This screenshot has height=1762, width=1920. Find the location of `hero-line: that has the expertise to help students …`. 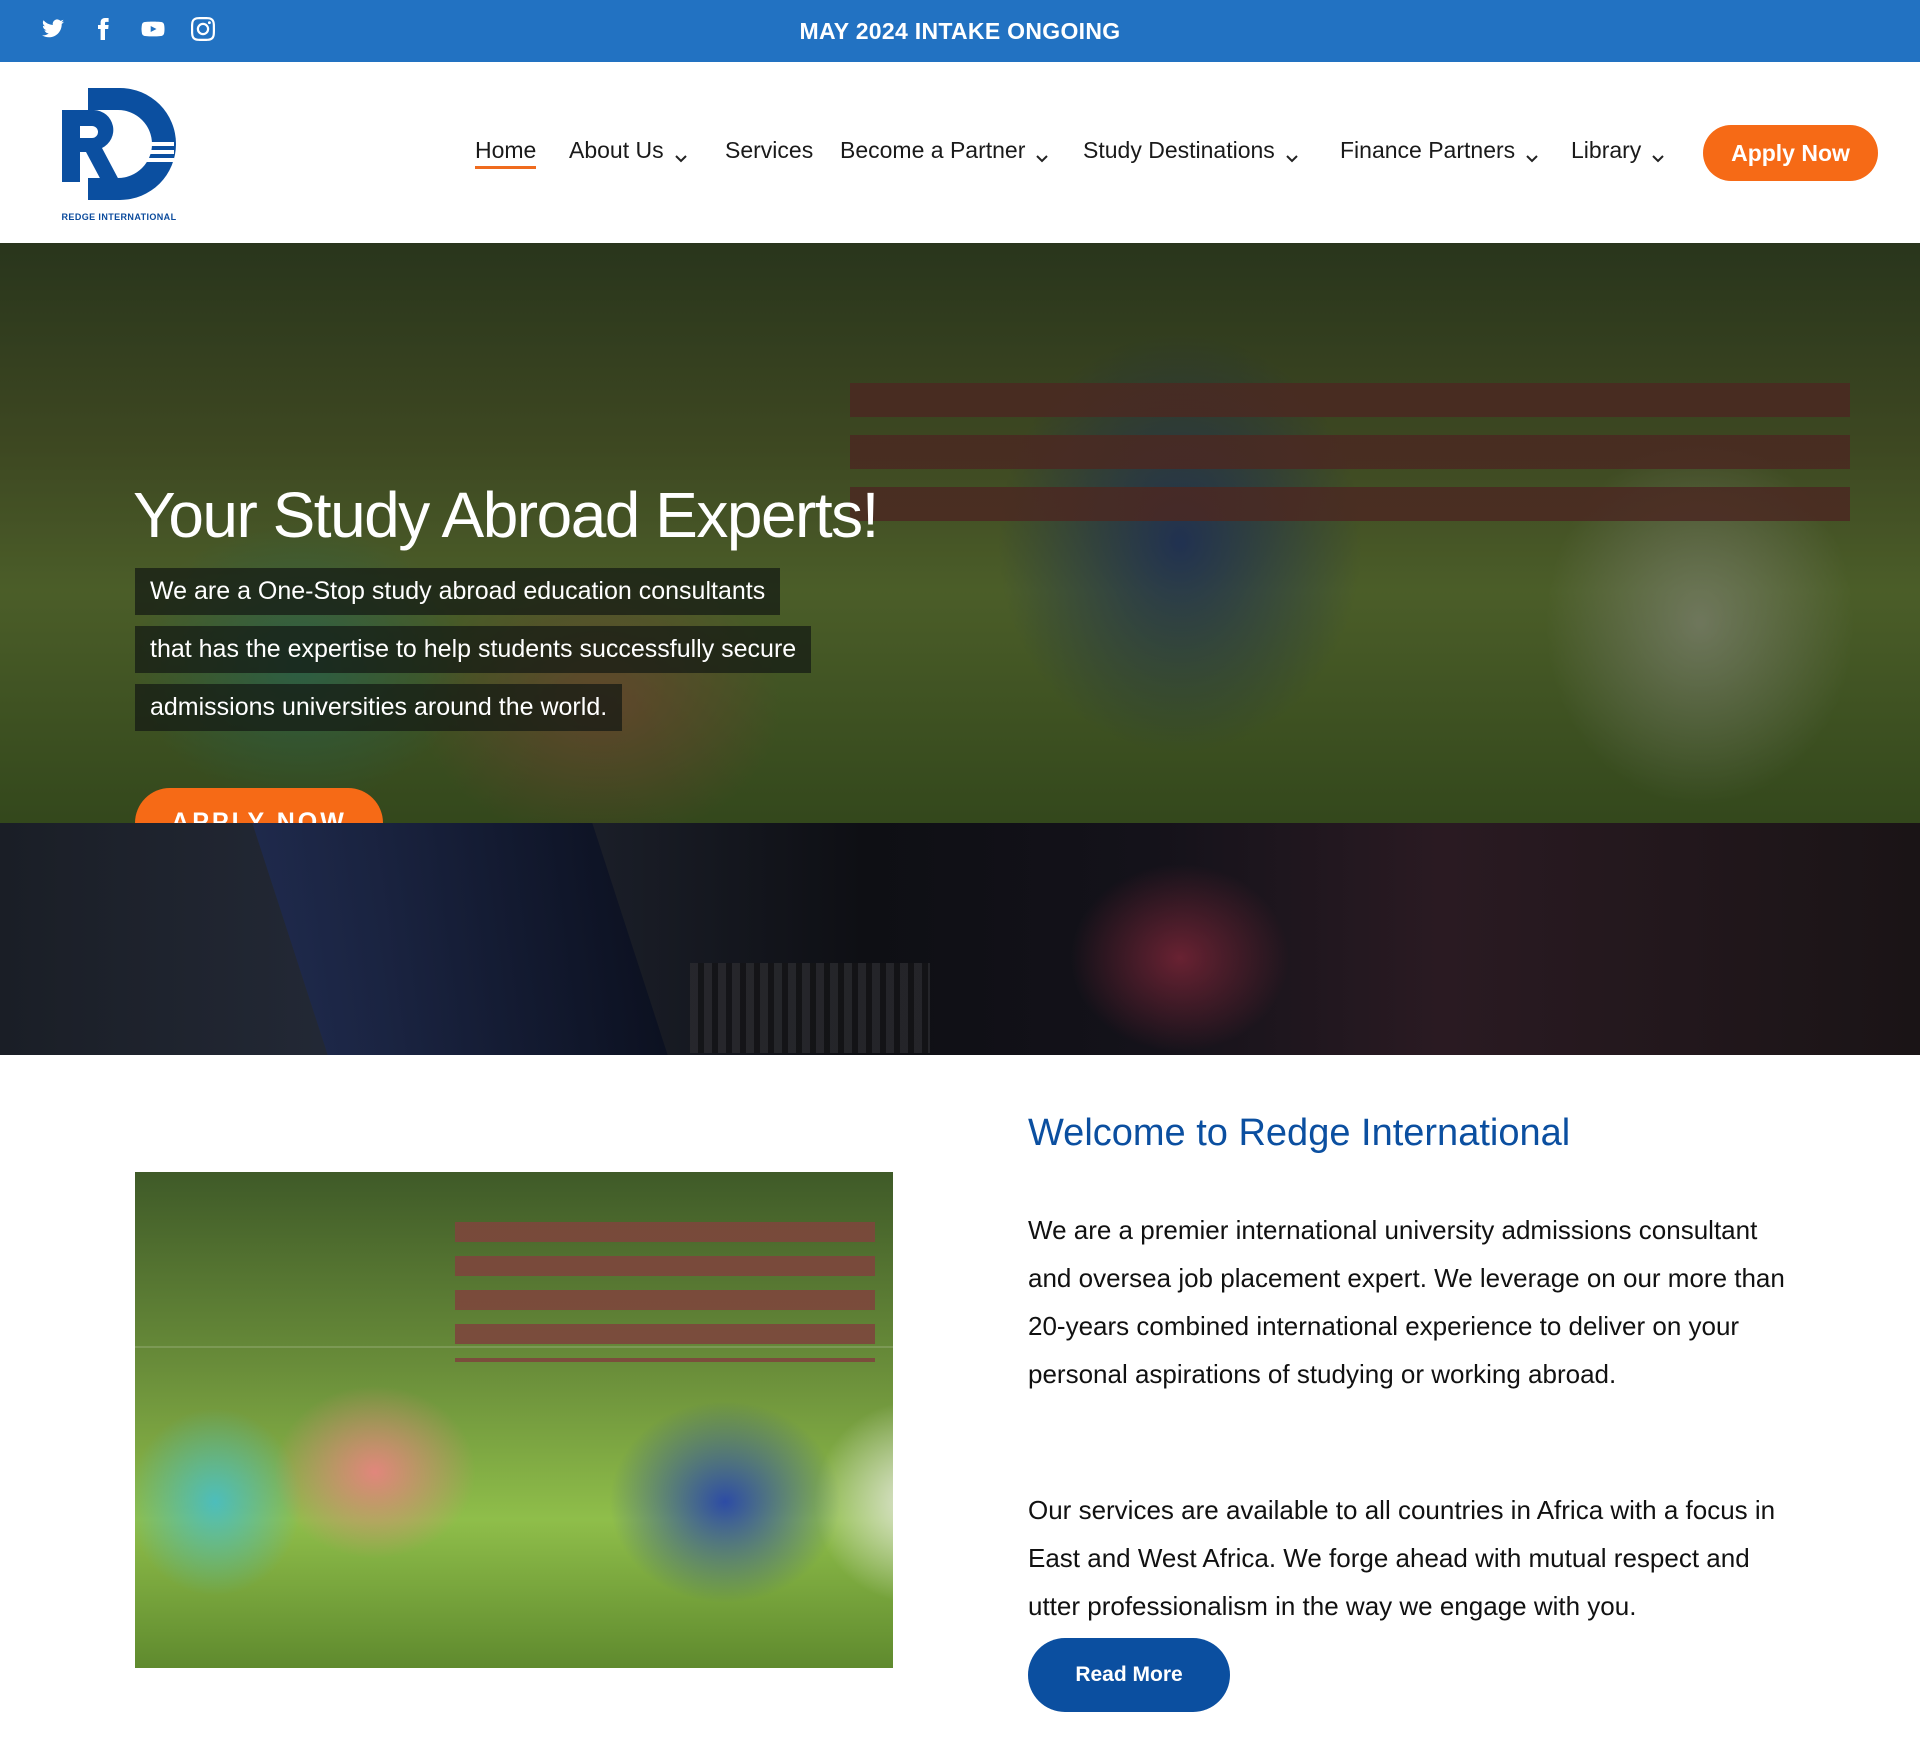

hero-line: that has the expertise to help students … is located at coordinates (473, 649).